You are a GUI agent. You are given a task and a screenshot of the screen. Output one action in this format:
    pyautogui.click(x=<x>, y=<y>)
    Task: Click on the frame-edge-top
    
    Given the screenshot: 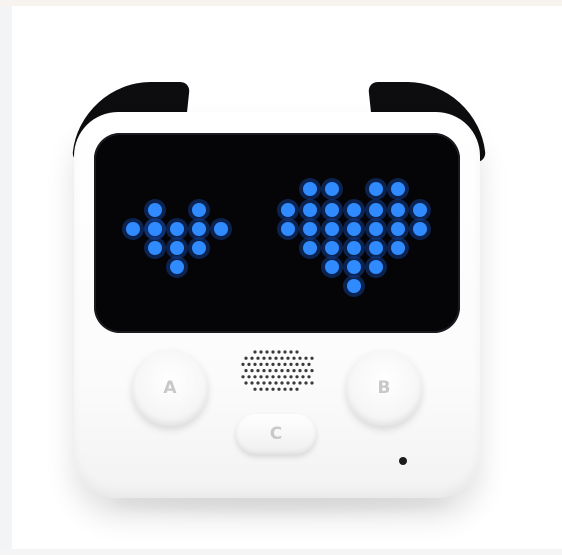 What is the action you would take?
    pyautogui.click(x=281, y=3)
    